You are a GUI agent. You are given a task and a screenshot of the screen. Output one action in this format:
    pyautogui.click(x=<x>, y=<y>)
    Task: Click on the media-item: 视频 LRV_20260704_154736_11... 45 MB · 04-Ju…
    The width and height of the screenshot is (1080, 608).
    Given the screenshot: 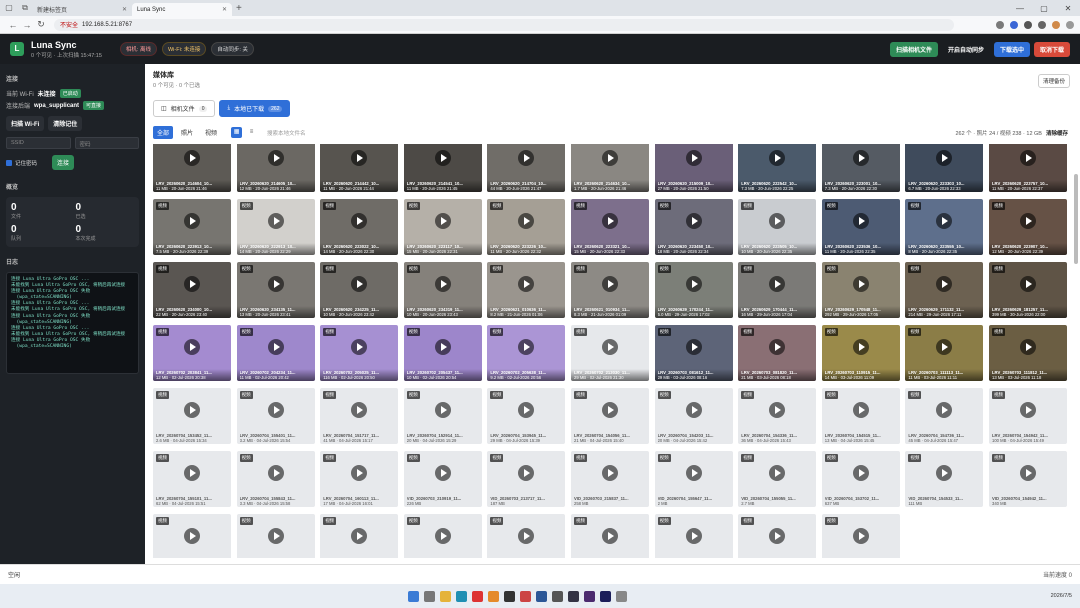 What is the action you would take?
    pyautogui.click(x=944, y=416)
    